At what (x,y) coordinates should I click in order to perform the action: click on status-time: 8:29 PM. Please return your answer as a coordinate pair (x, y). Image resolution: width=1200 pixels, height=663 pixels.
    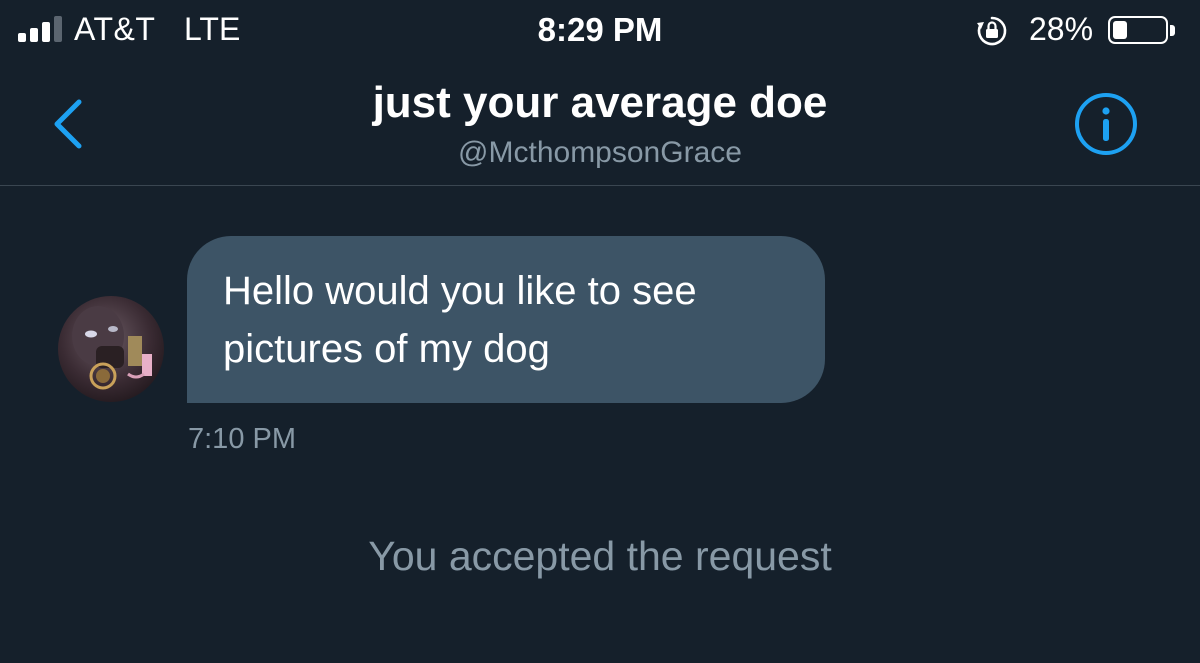
    Looking at the image, I should click on (600, 29).